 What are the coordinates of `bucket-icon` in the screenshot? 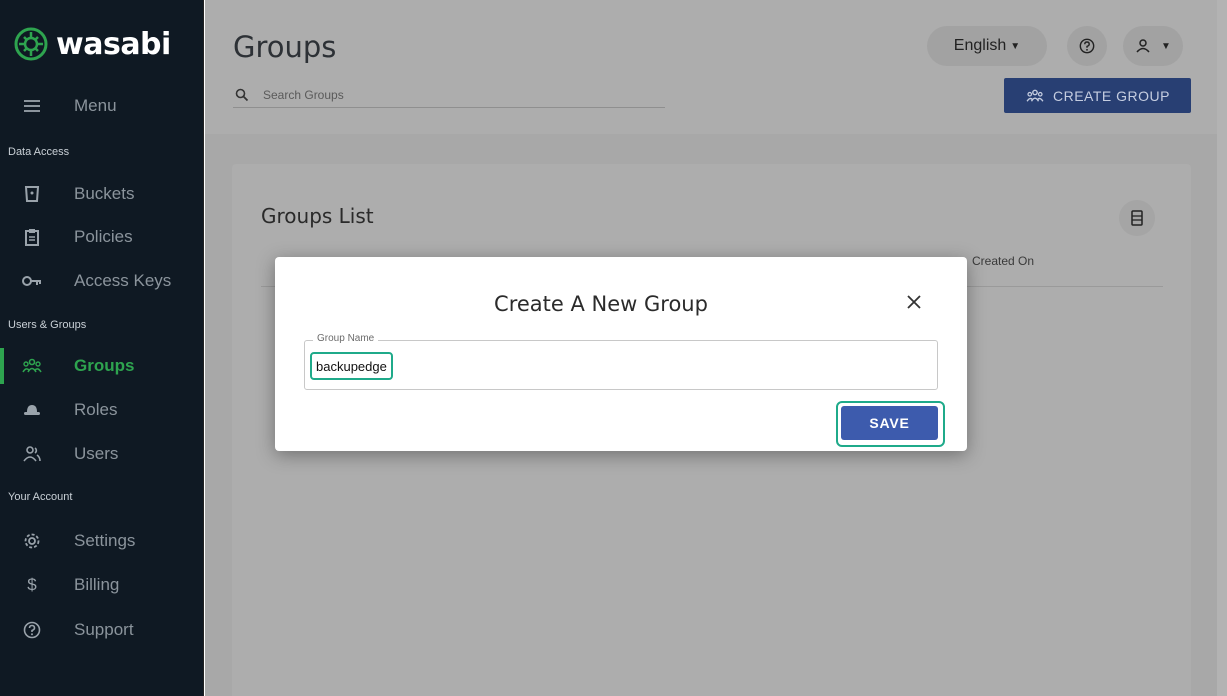 It's located at (32, 194).